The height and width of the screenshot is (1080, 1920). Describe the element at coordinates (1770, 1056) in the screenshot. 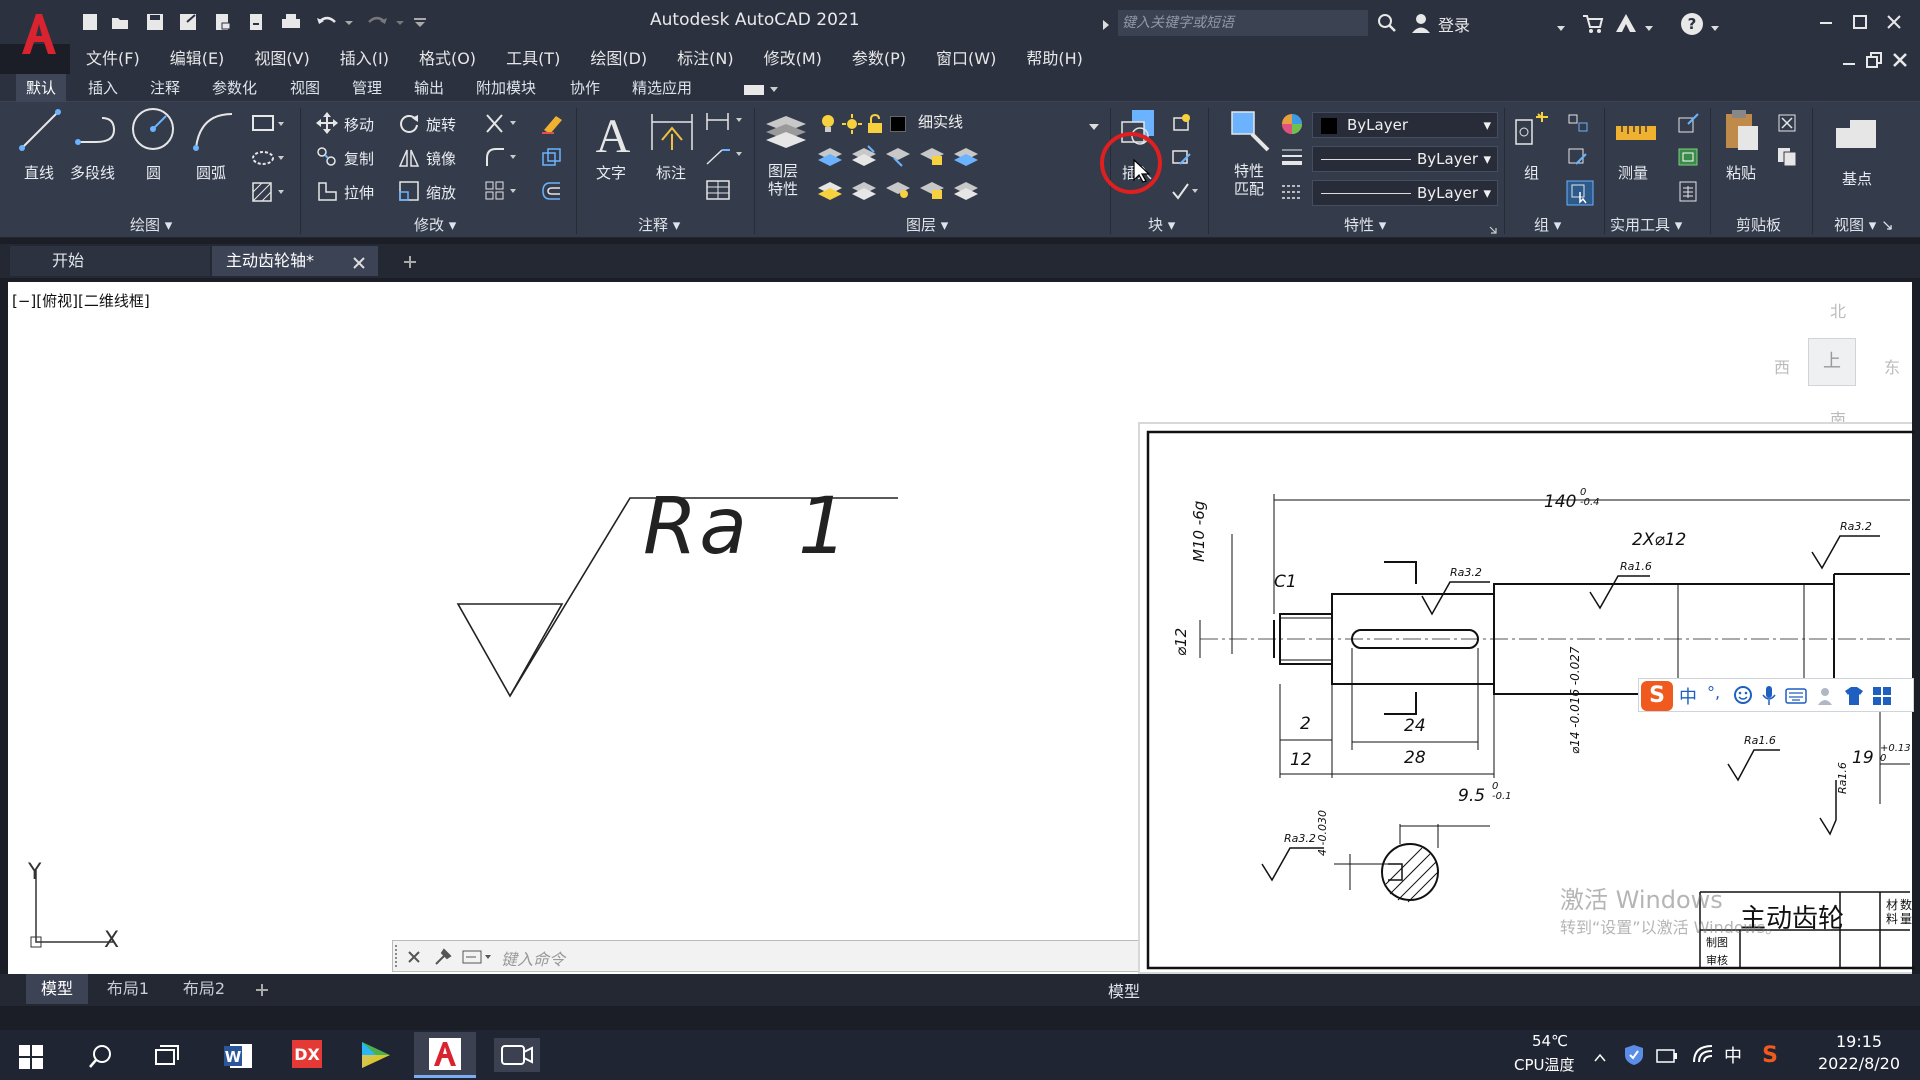

I see `sogou-tray-icon: S` at that location.